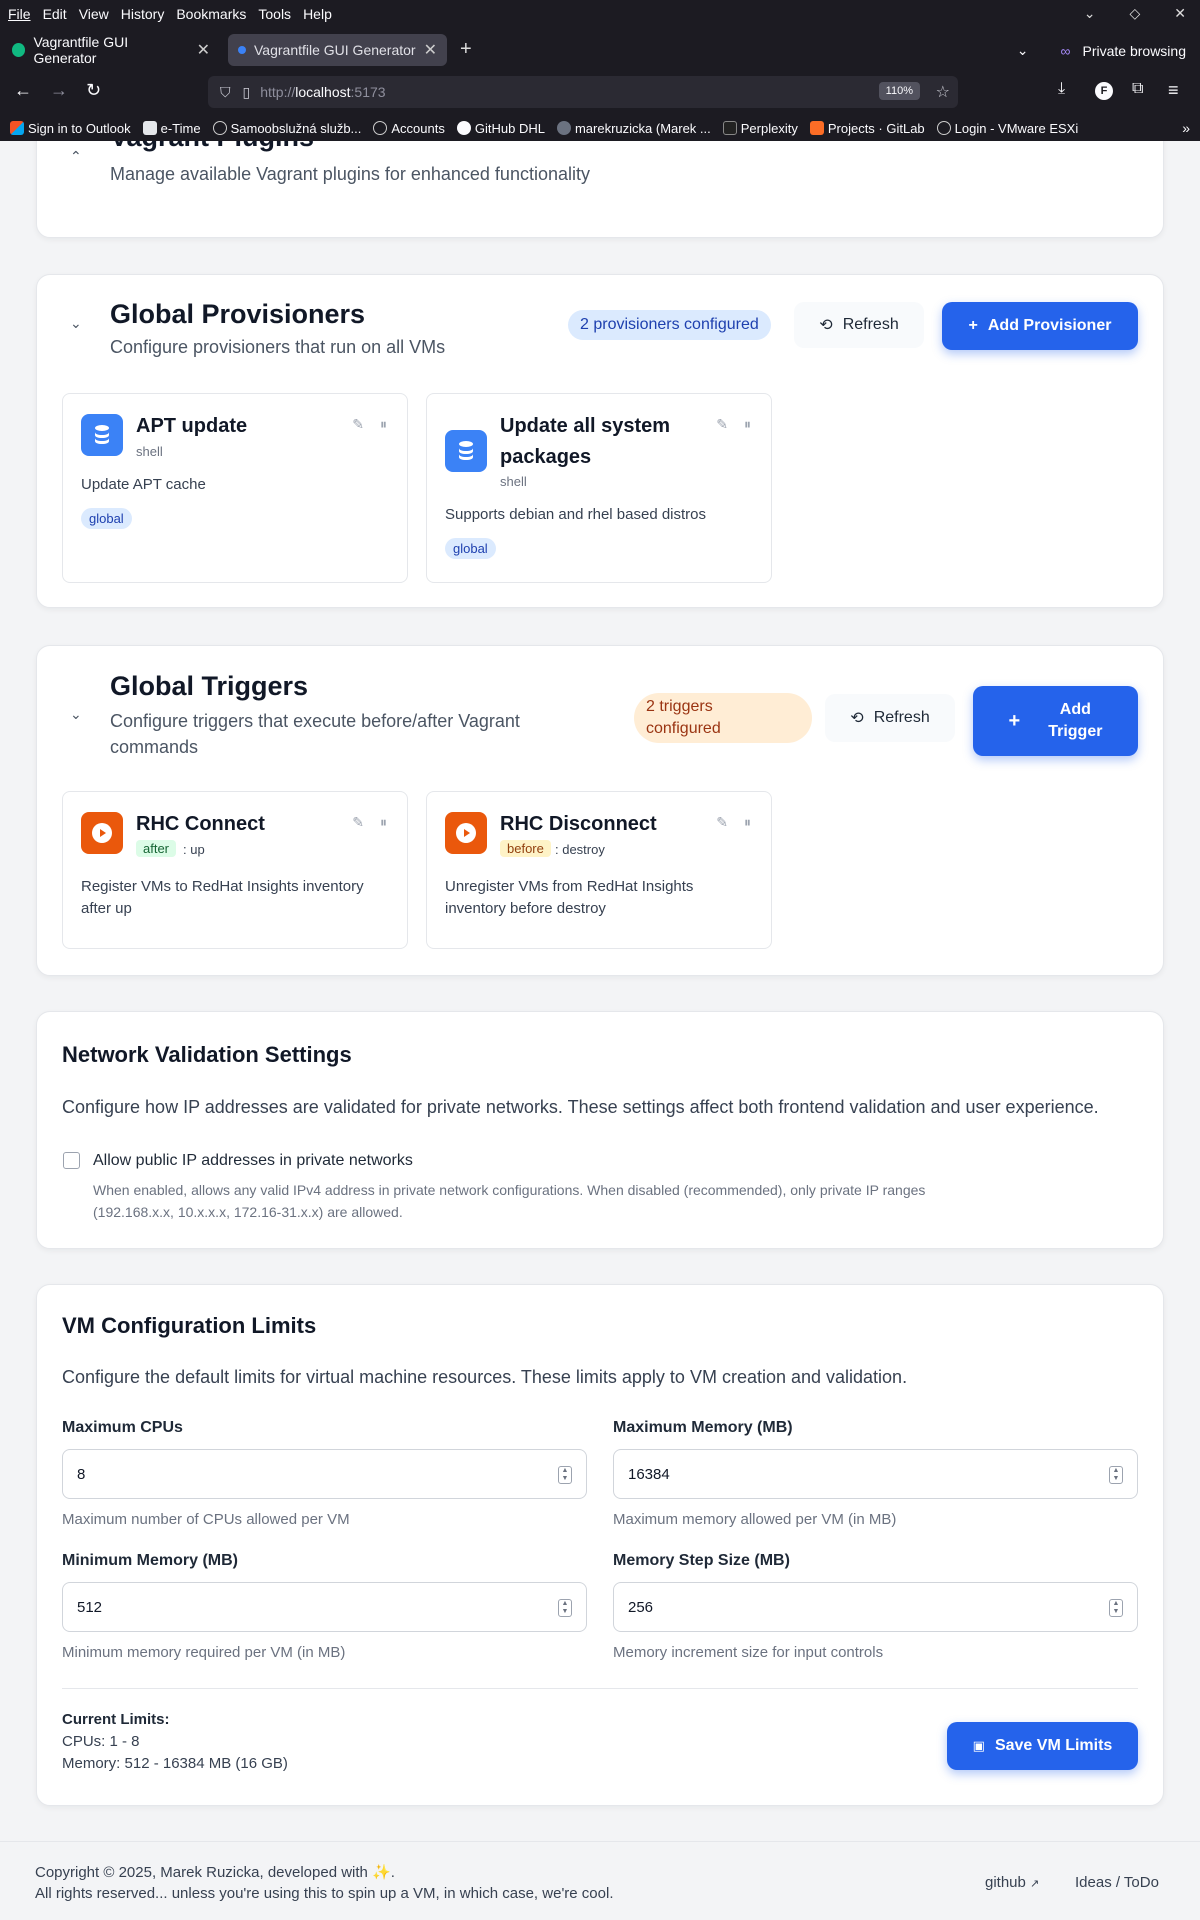 This screenshot has width=1200, height=1920. What do you see at coordinates (206, 1519) in the screenshot?
I see `max-cpus-hint: Maximum number of CPUs allowed per VM` at bounding box center [206, 1519].